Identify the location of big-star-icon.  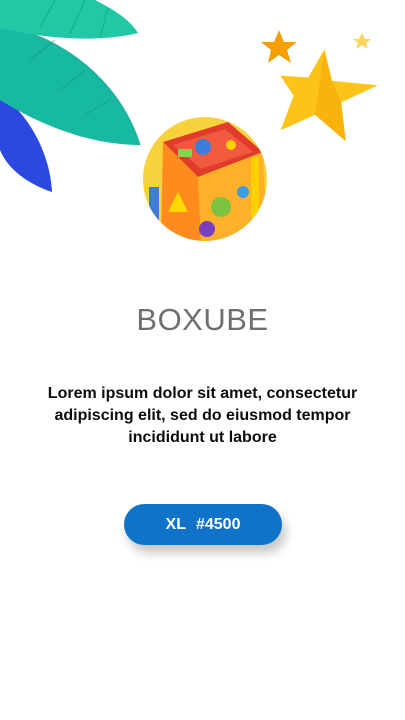
(329, 95).